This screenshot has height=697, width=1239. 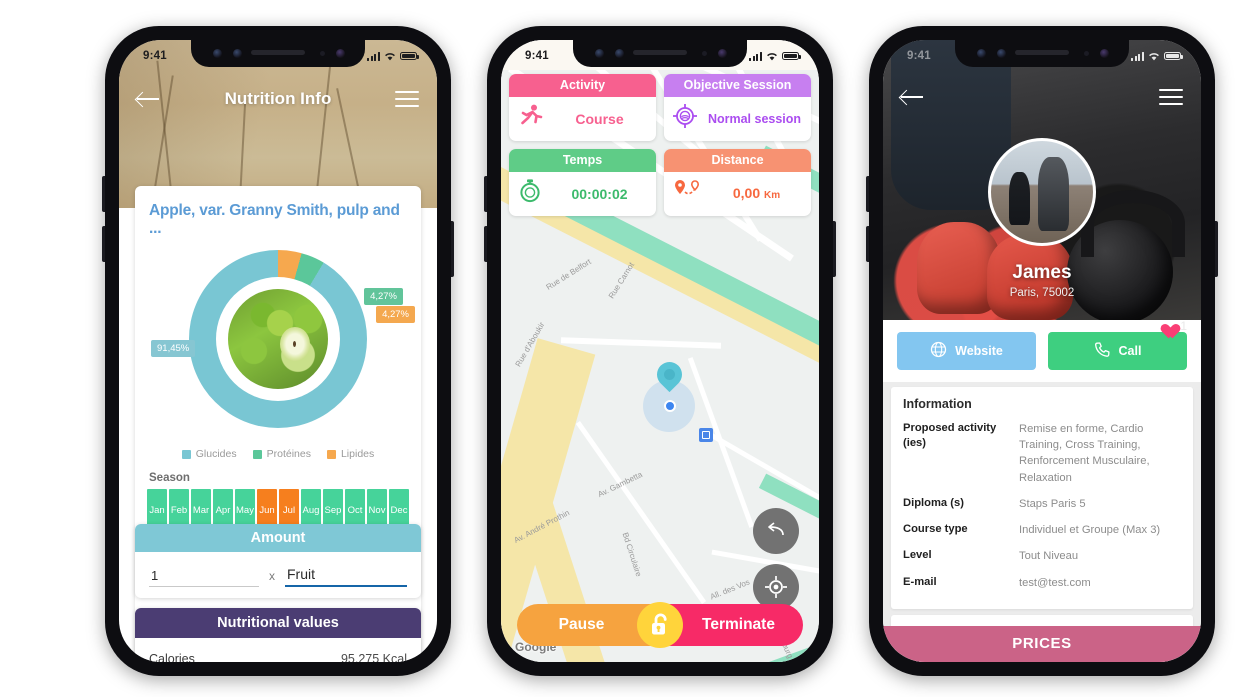 I want to click on card-value: Normal session, so click(x=754, y=118).